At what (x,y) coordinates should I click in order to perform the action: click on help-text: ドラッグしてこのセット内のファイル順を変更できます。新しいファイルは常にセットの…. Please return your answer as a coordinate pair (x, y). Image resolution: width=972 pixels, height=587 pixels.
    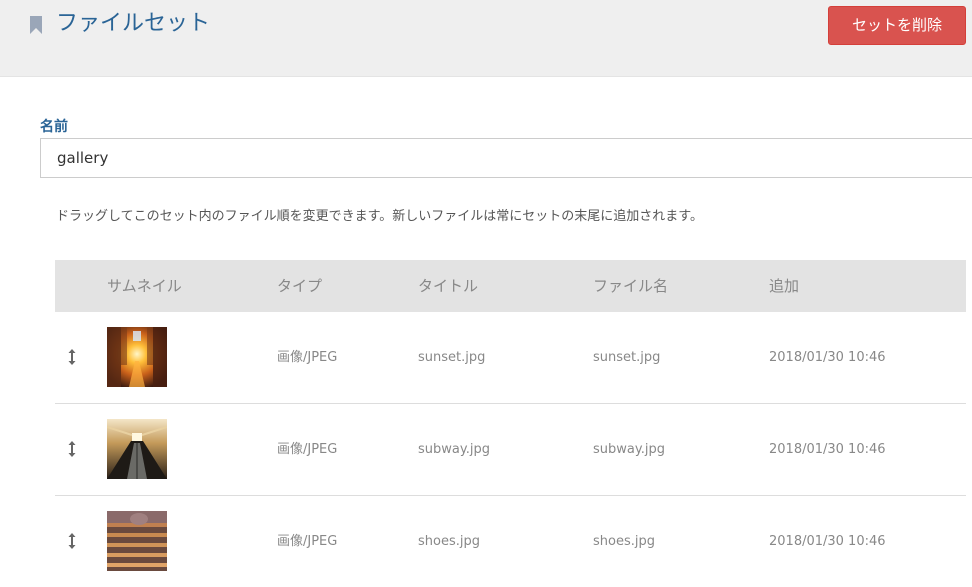
    Looking at the image, I should click on (380, 216).